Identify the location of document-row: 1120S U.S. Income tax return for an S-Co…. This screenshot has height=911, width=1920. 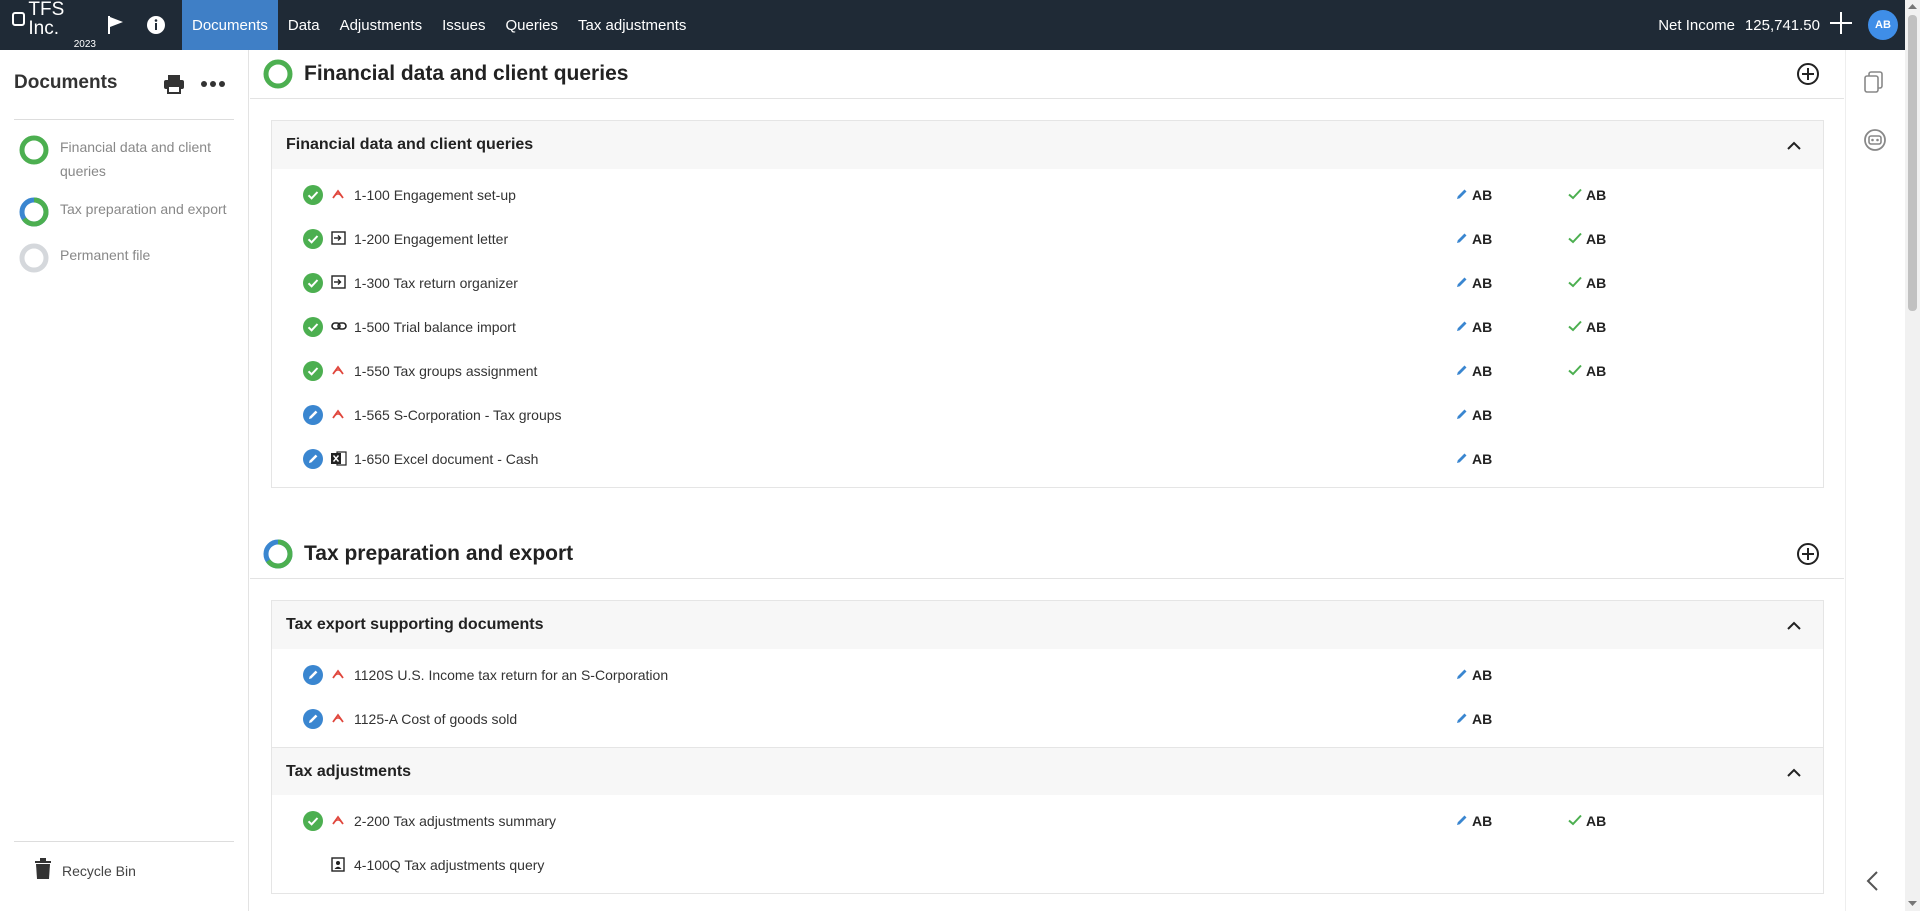
(1047, 675).